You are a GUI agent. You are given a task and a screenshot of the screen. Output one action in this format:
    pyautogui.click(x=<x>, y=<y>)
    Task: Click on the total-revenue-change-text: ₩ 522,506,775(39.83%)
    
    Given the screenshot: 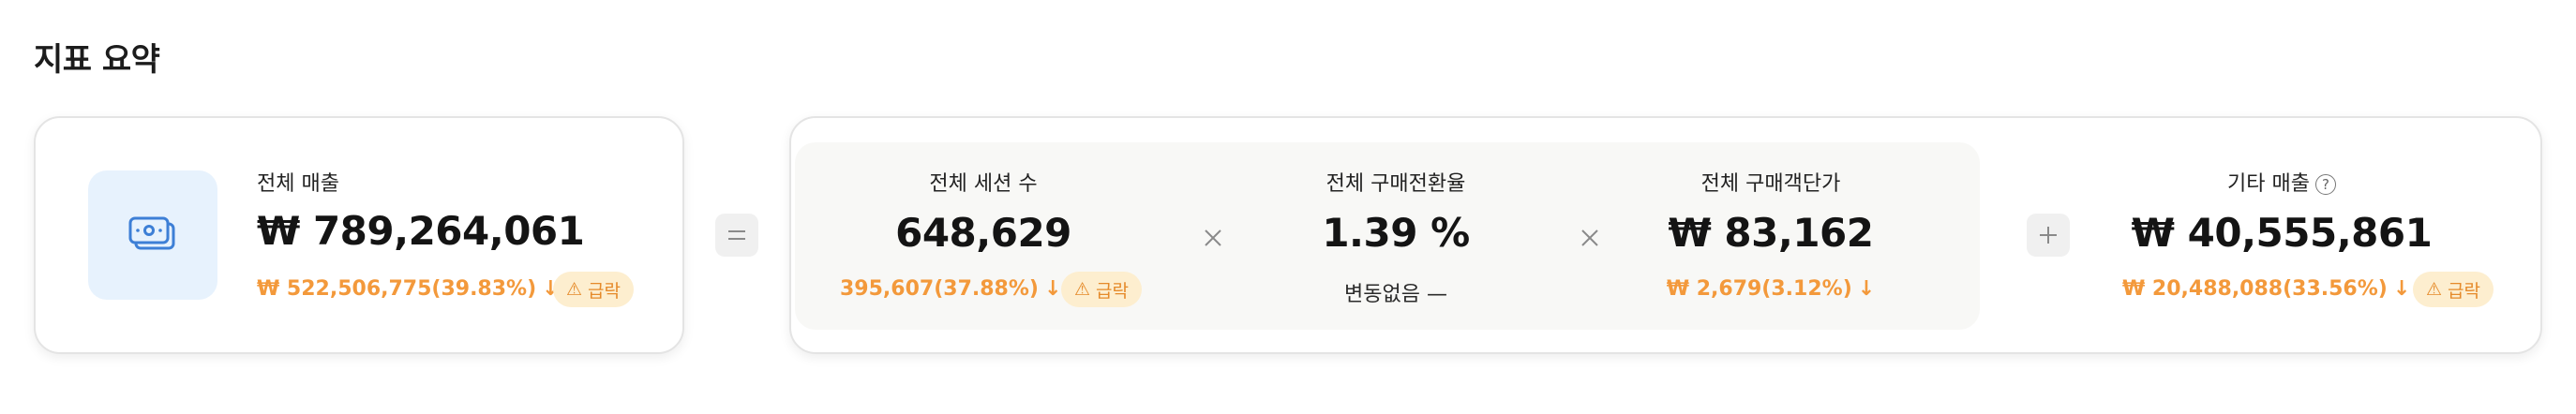 What is the action you would take?
    pyautogui.click(x=397, y=289)
    